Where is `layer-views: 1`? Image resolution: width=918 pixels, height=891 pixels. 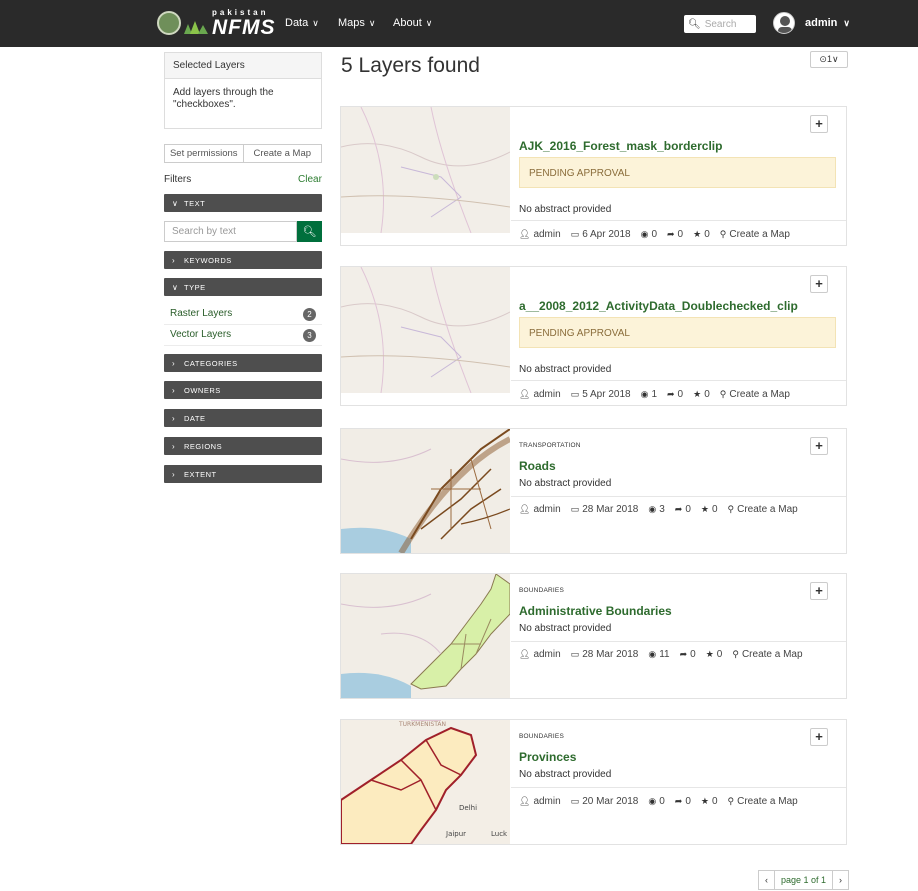
layer-views: 1 is located at coordinates (654, 394).